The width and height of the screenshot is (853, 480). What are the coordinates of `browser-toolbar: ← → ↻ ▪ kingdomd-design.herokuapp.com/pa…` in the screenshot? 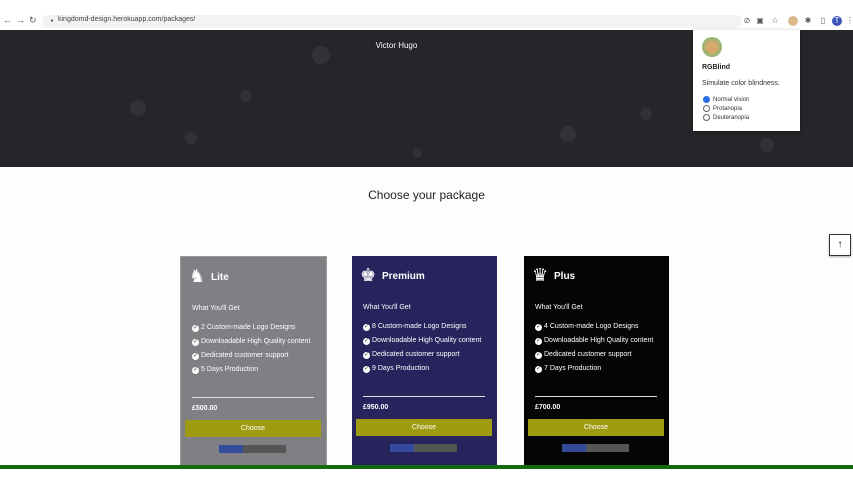 It's located at (426, 21).